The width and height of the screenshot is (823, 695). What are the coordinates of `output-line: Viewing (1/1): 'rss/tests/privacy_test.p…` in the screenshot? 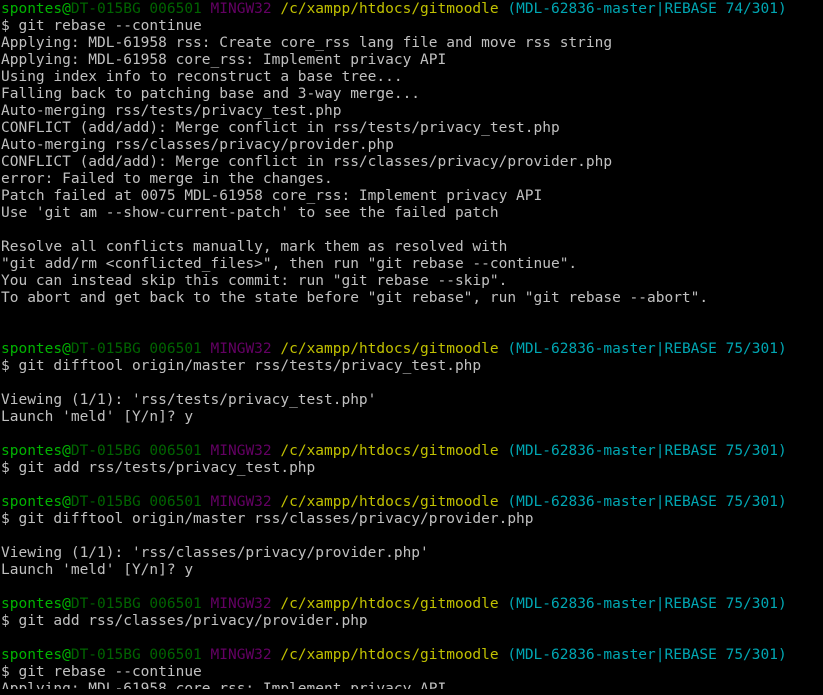 It's located at (189, 400).